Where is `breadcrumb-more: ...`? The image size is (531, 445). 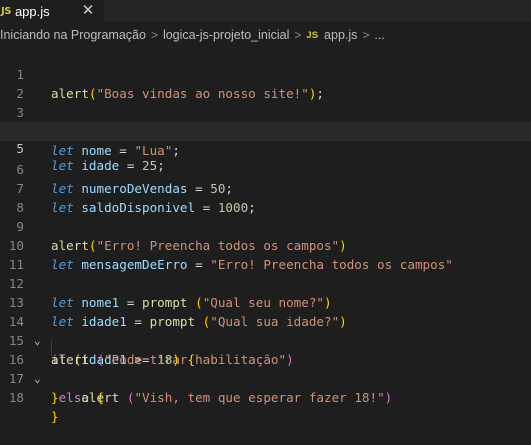 breadcrumb-more: ... is located at coordinates (379, 35).